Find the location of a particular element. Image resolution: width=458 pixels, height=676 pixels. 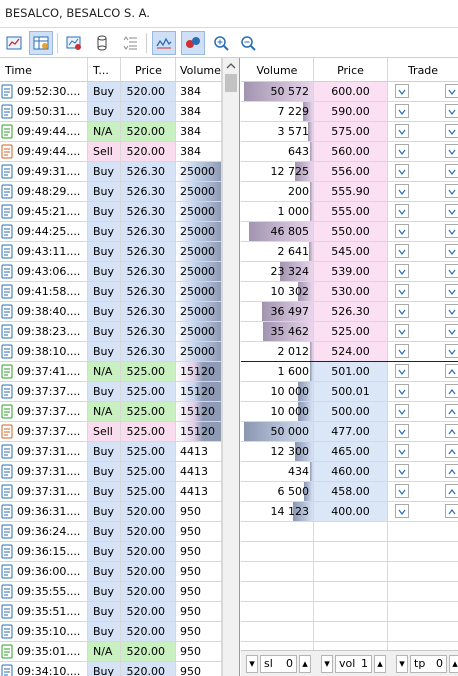

table-row: 09:37:37.... Buy 525.00 15120 is located at coordinates (111, 392).